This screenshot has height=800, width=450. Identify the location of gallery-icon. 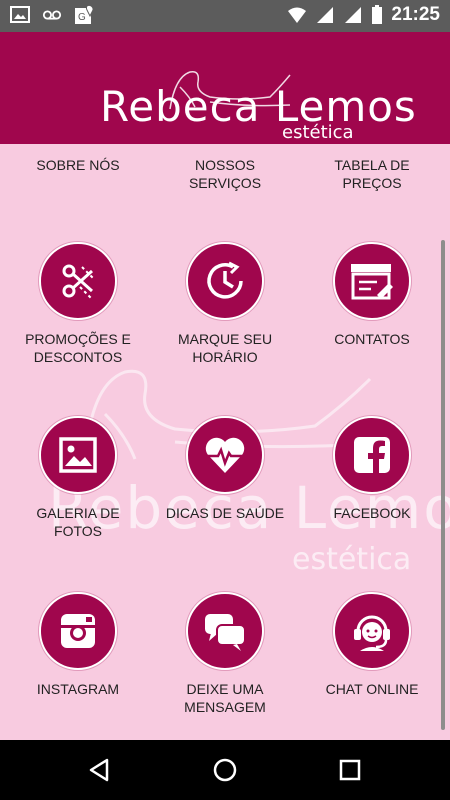
(78, 455).